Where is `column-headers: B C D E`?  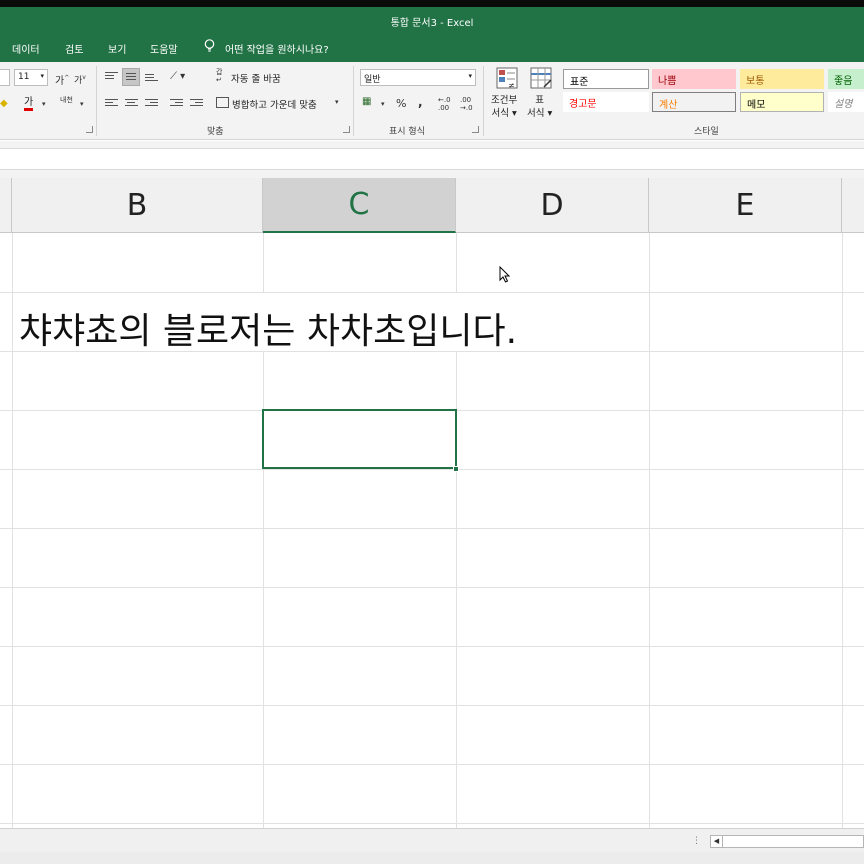 column-headers: B C D E is located at coordinates (432, 205).